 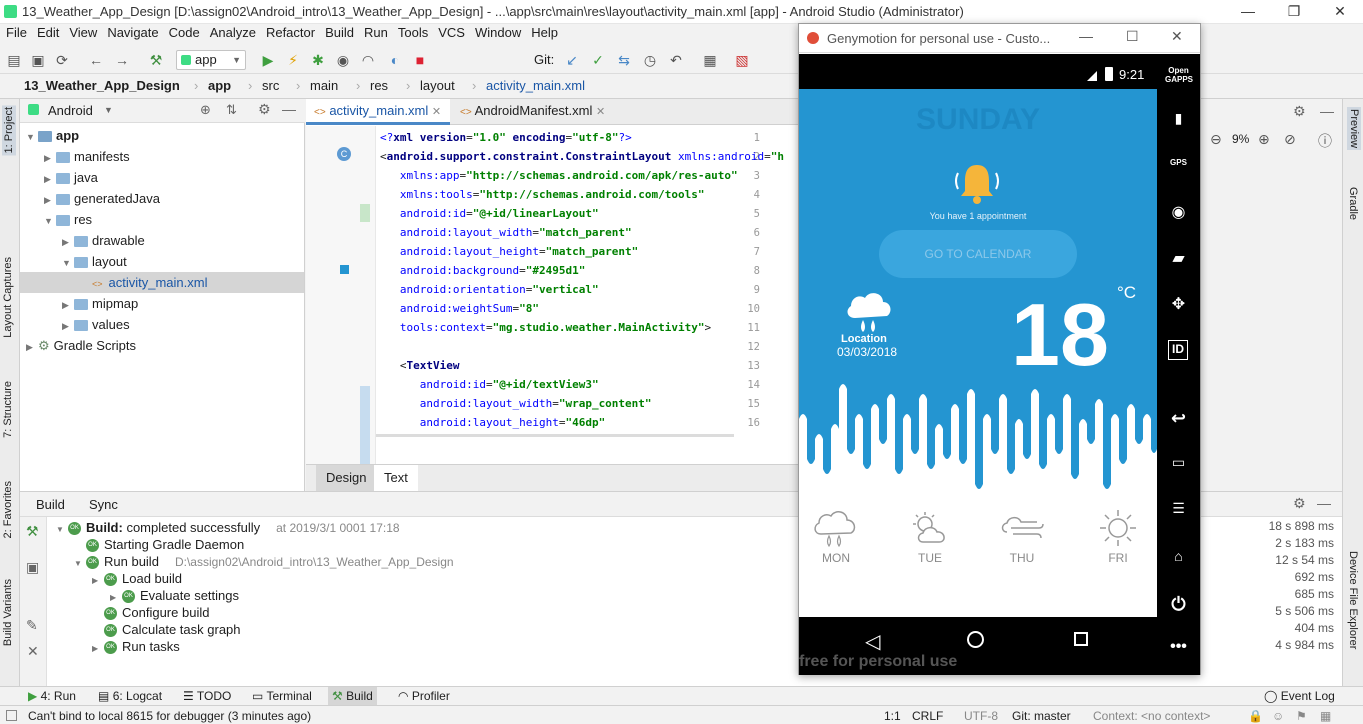 What do you see at coordinates (1325, 716) in the screenshot?
I see `memory-icon: ▦` at bounding box center [1325, 716].